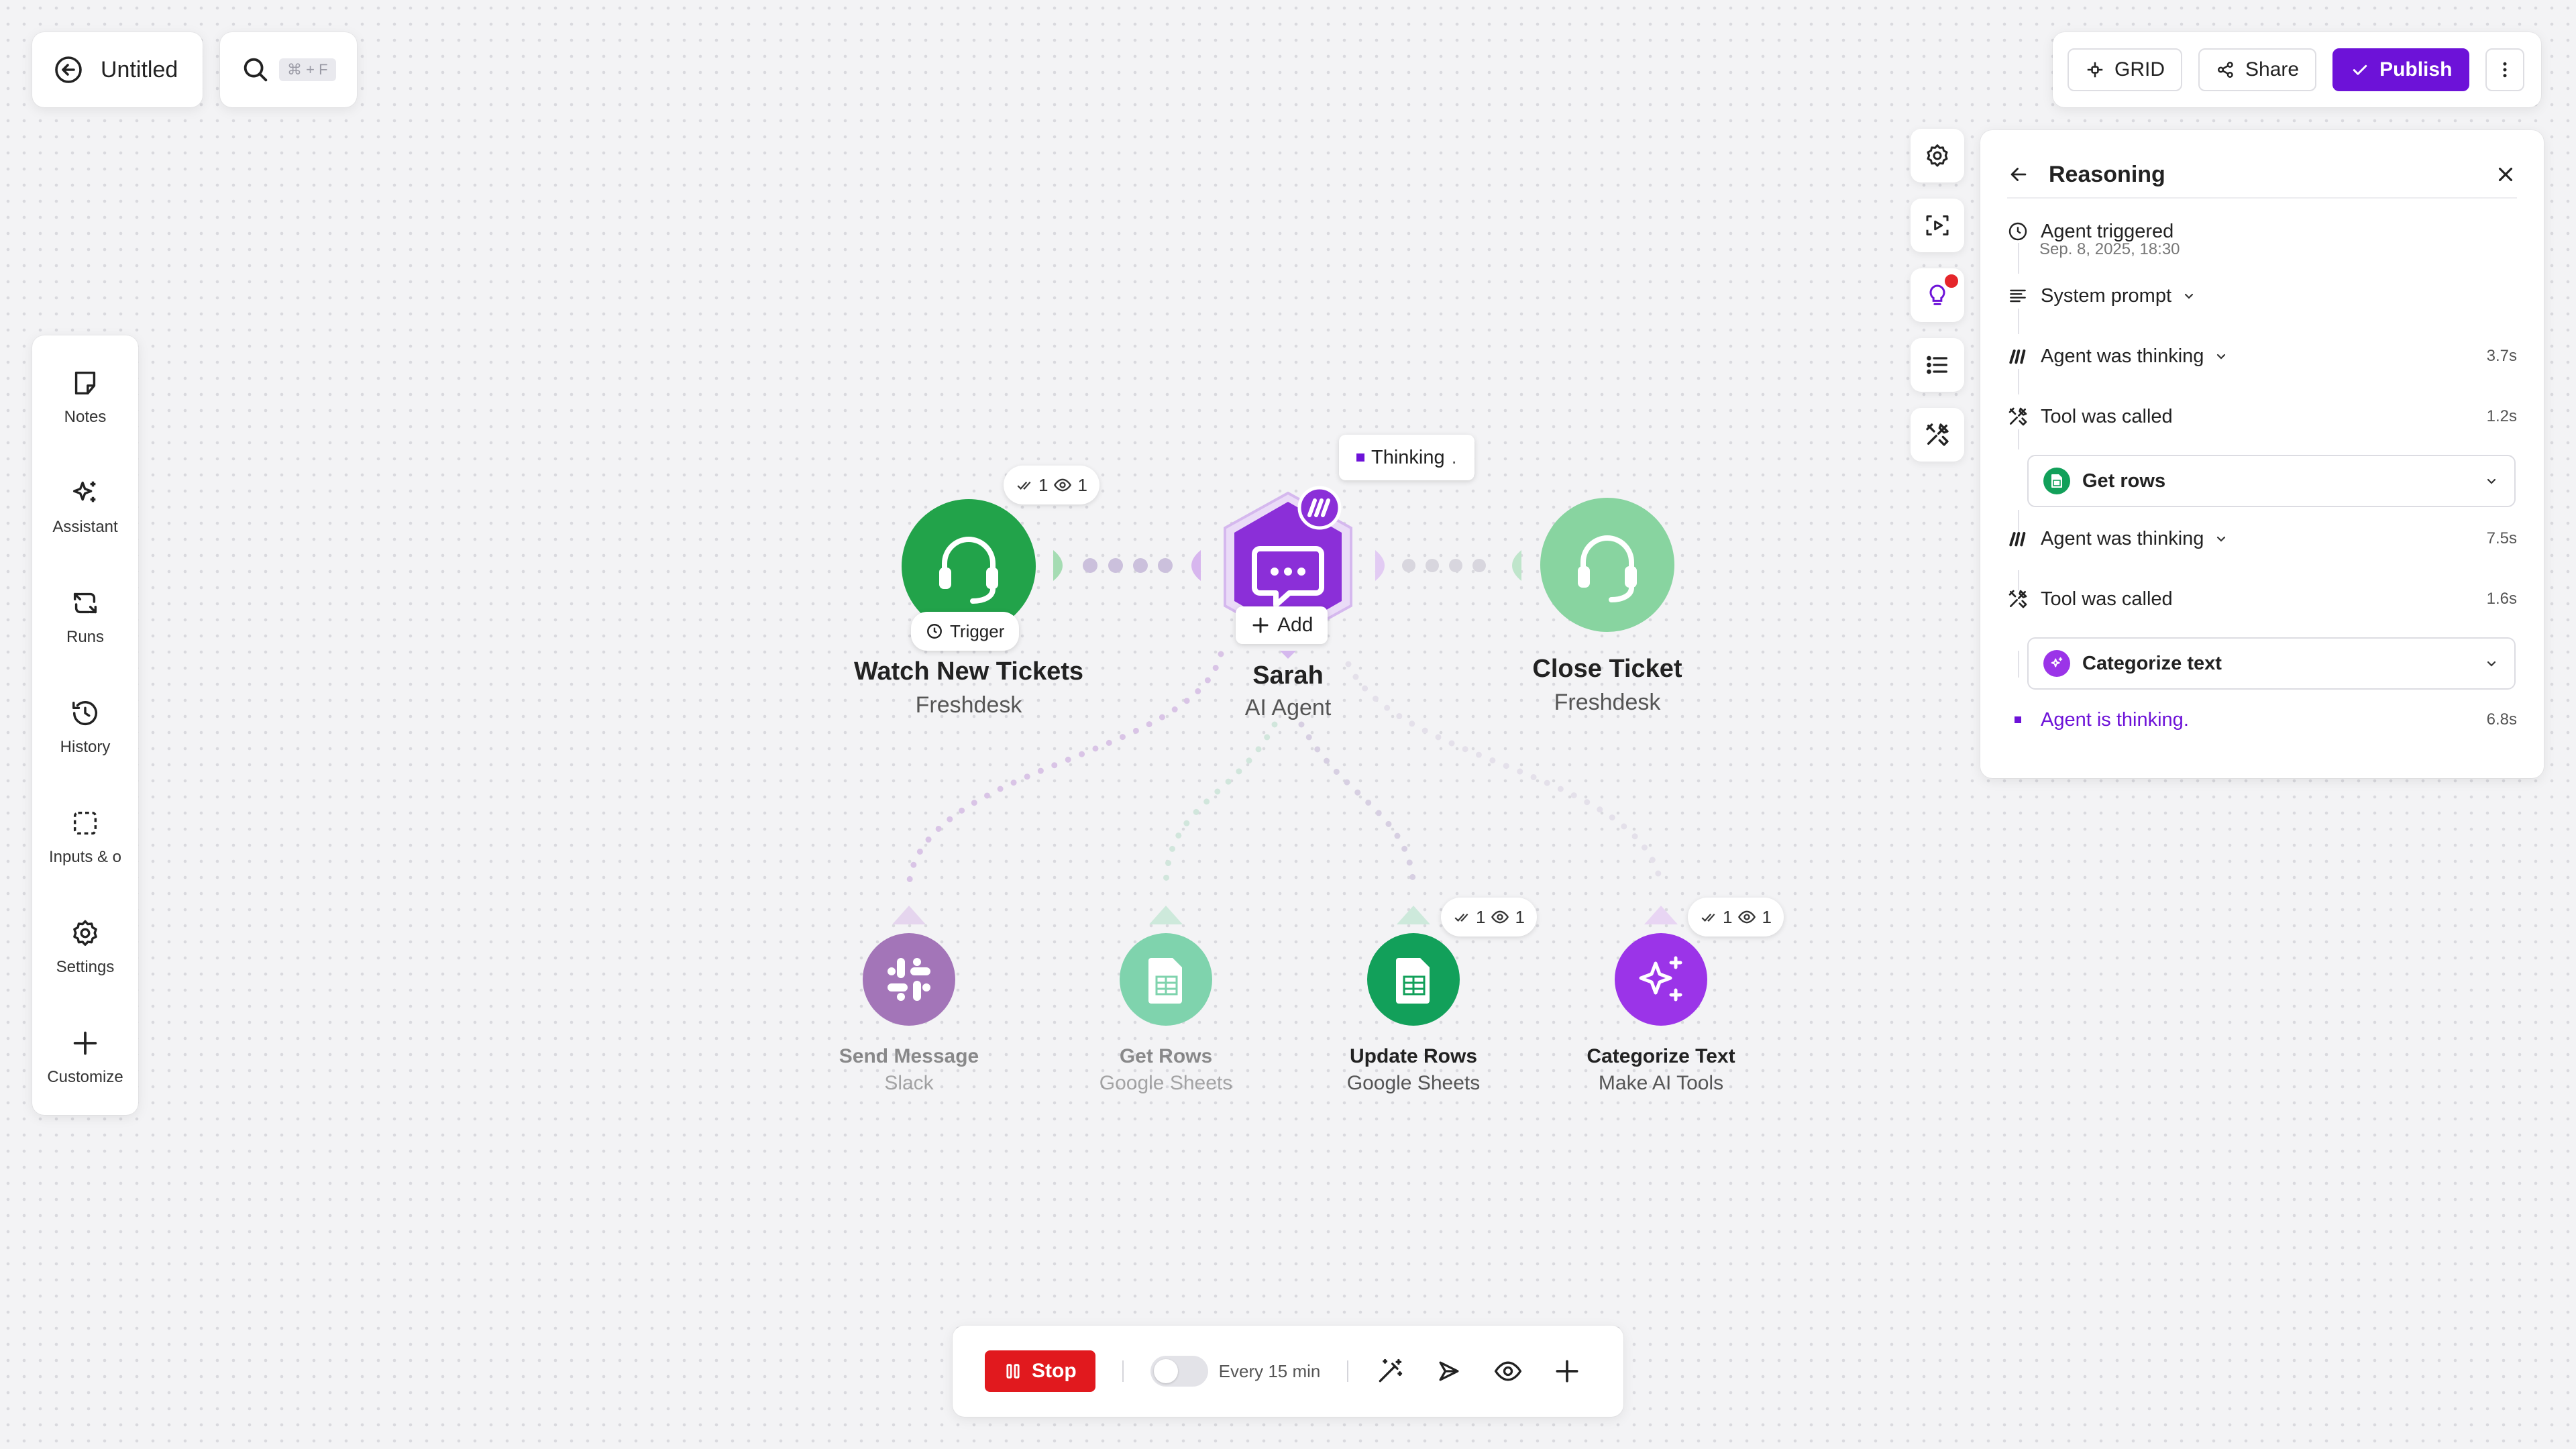 The image size is (2576, 1449). I want to click on tool-title: Get Rows, so click(1166, 1056).